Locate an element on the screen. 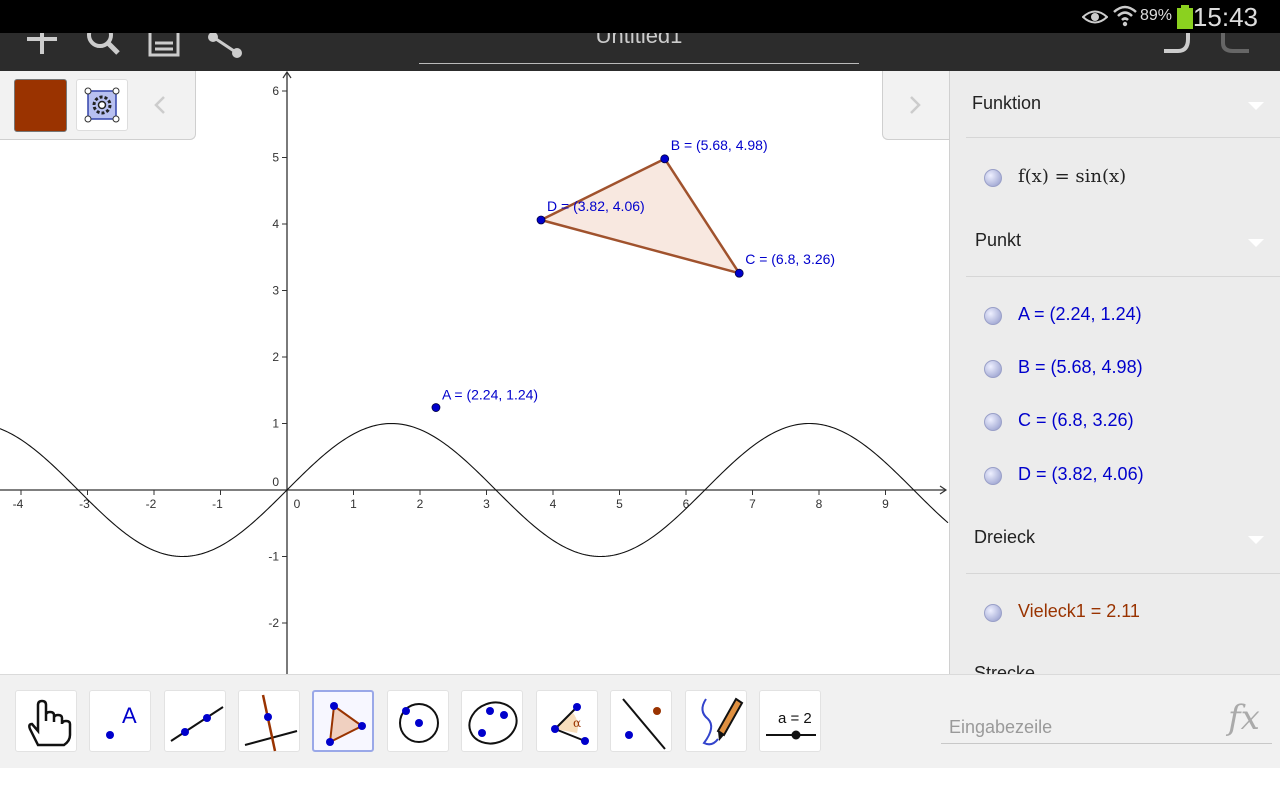 The height and width of the screenshot is (800, 1280). reflect-icon is located at coordinates (644, 724).